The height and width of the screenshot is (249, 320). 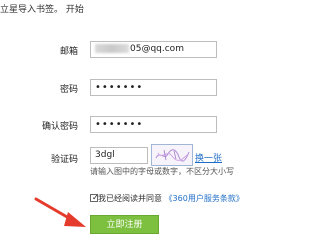 What do you see at coordinates (94, 197) in the screenshot?
I see `agree-checkbox: ✓` at bounding box center [94, 197].